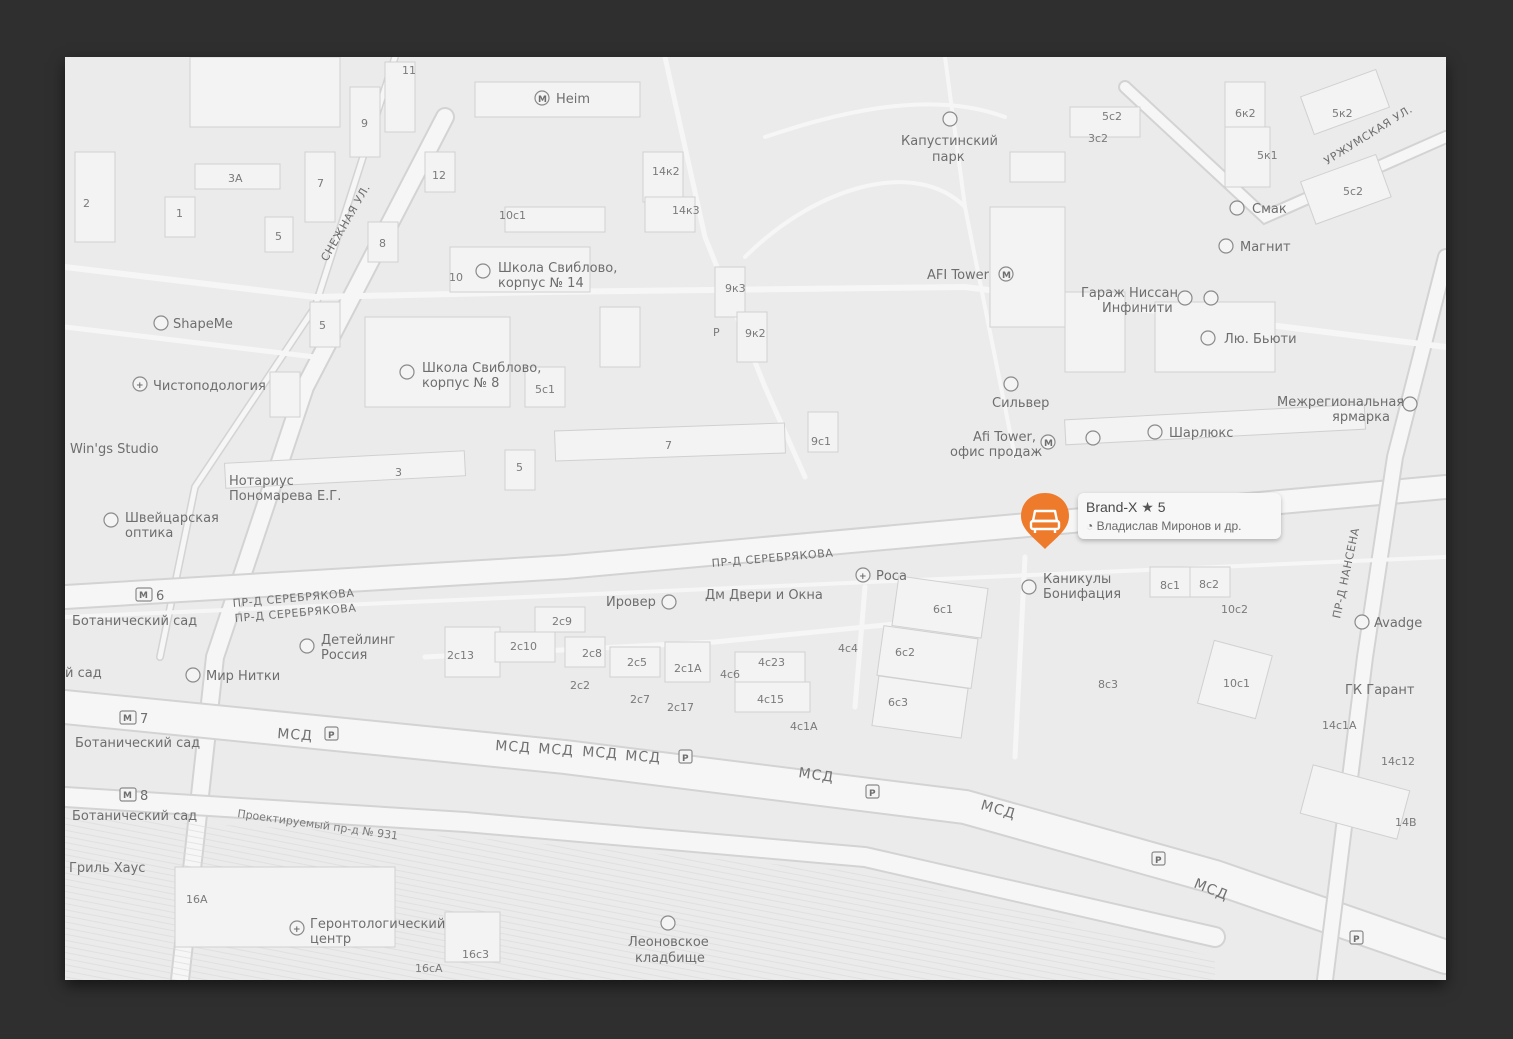 The image size is (1513, 1039). Describe the element at coordinates (86, 203) in the screenshot. I see `svg-text: 2` at that location.